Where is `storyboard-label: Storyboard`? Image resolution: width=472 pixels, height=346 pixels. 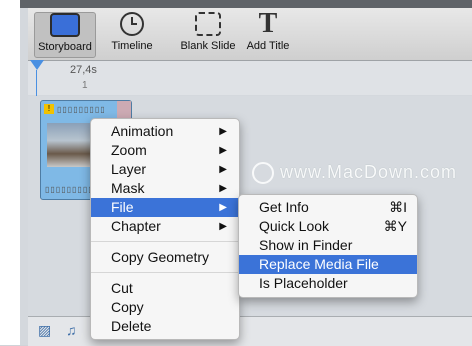 storyboard-label: Storyboard is located at coordinates (65, 47).